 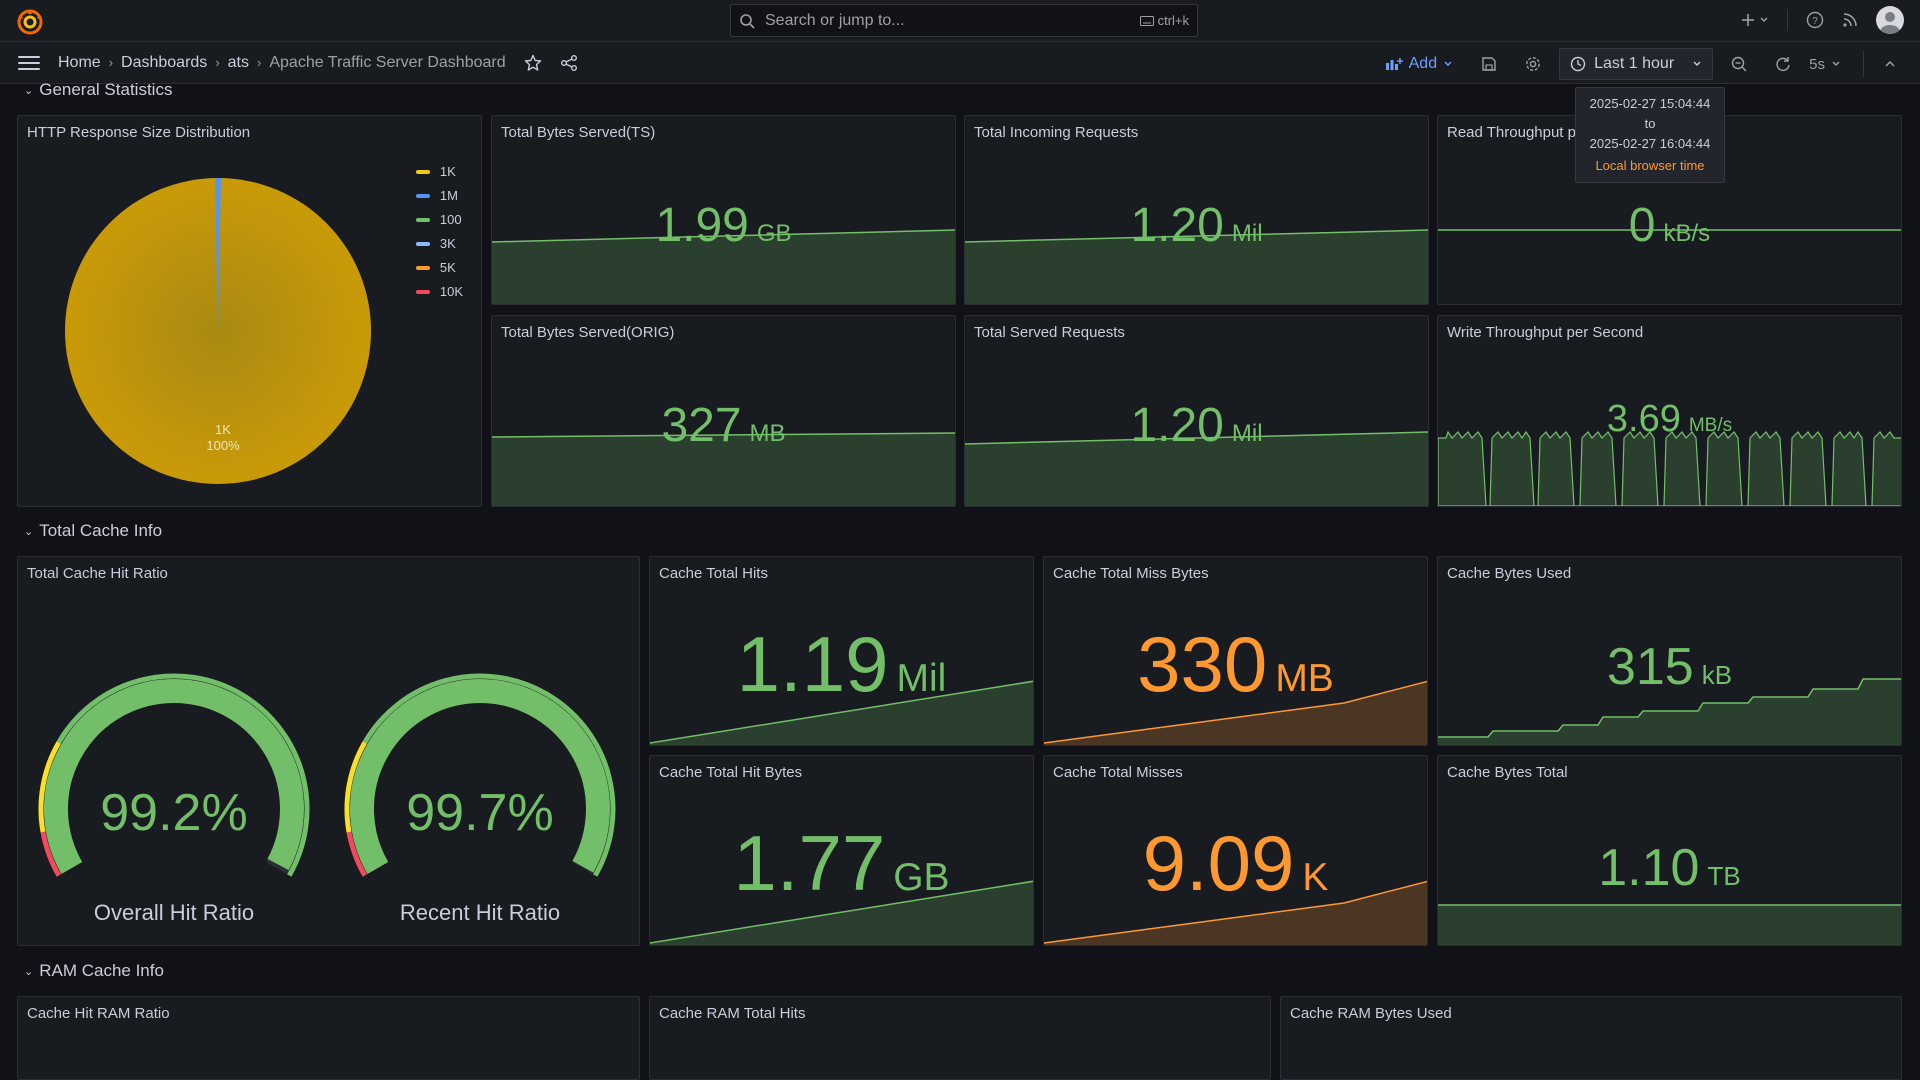 What do you see at coordinates (809, 863) in the screenshot?
I see `stat-number: 1.77` at bounding box center [809, 863].